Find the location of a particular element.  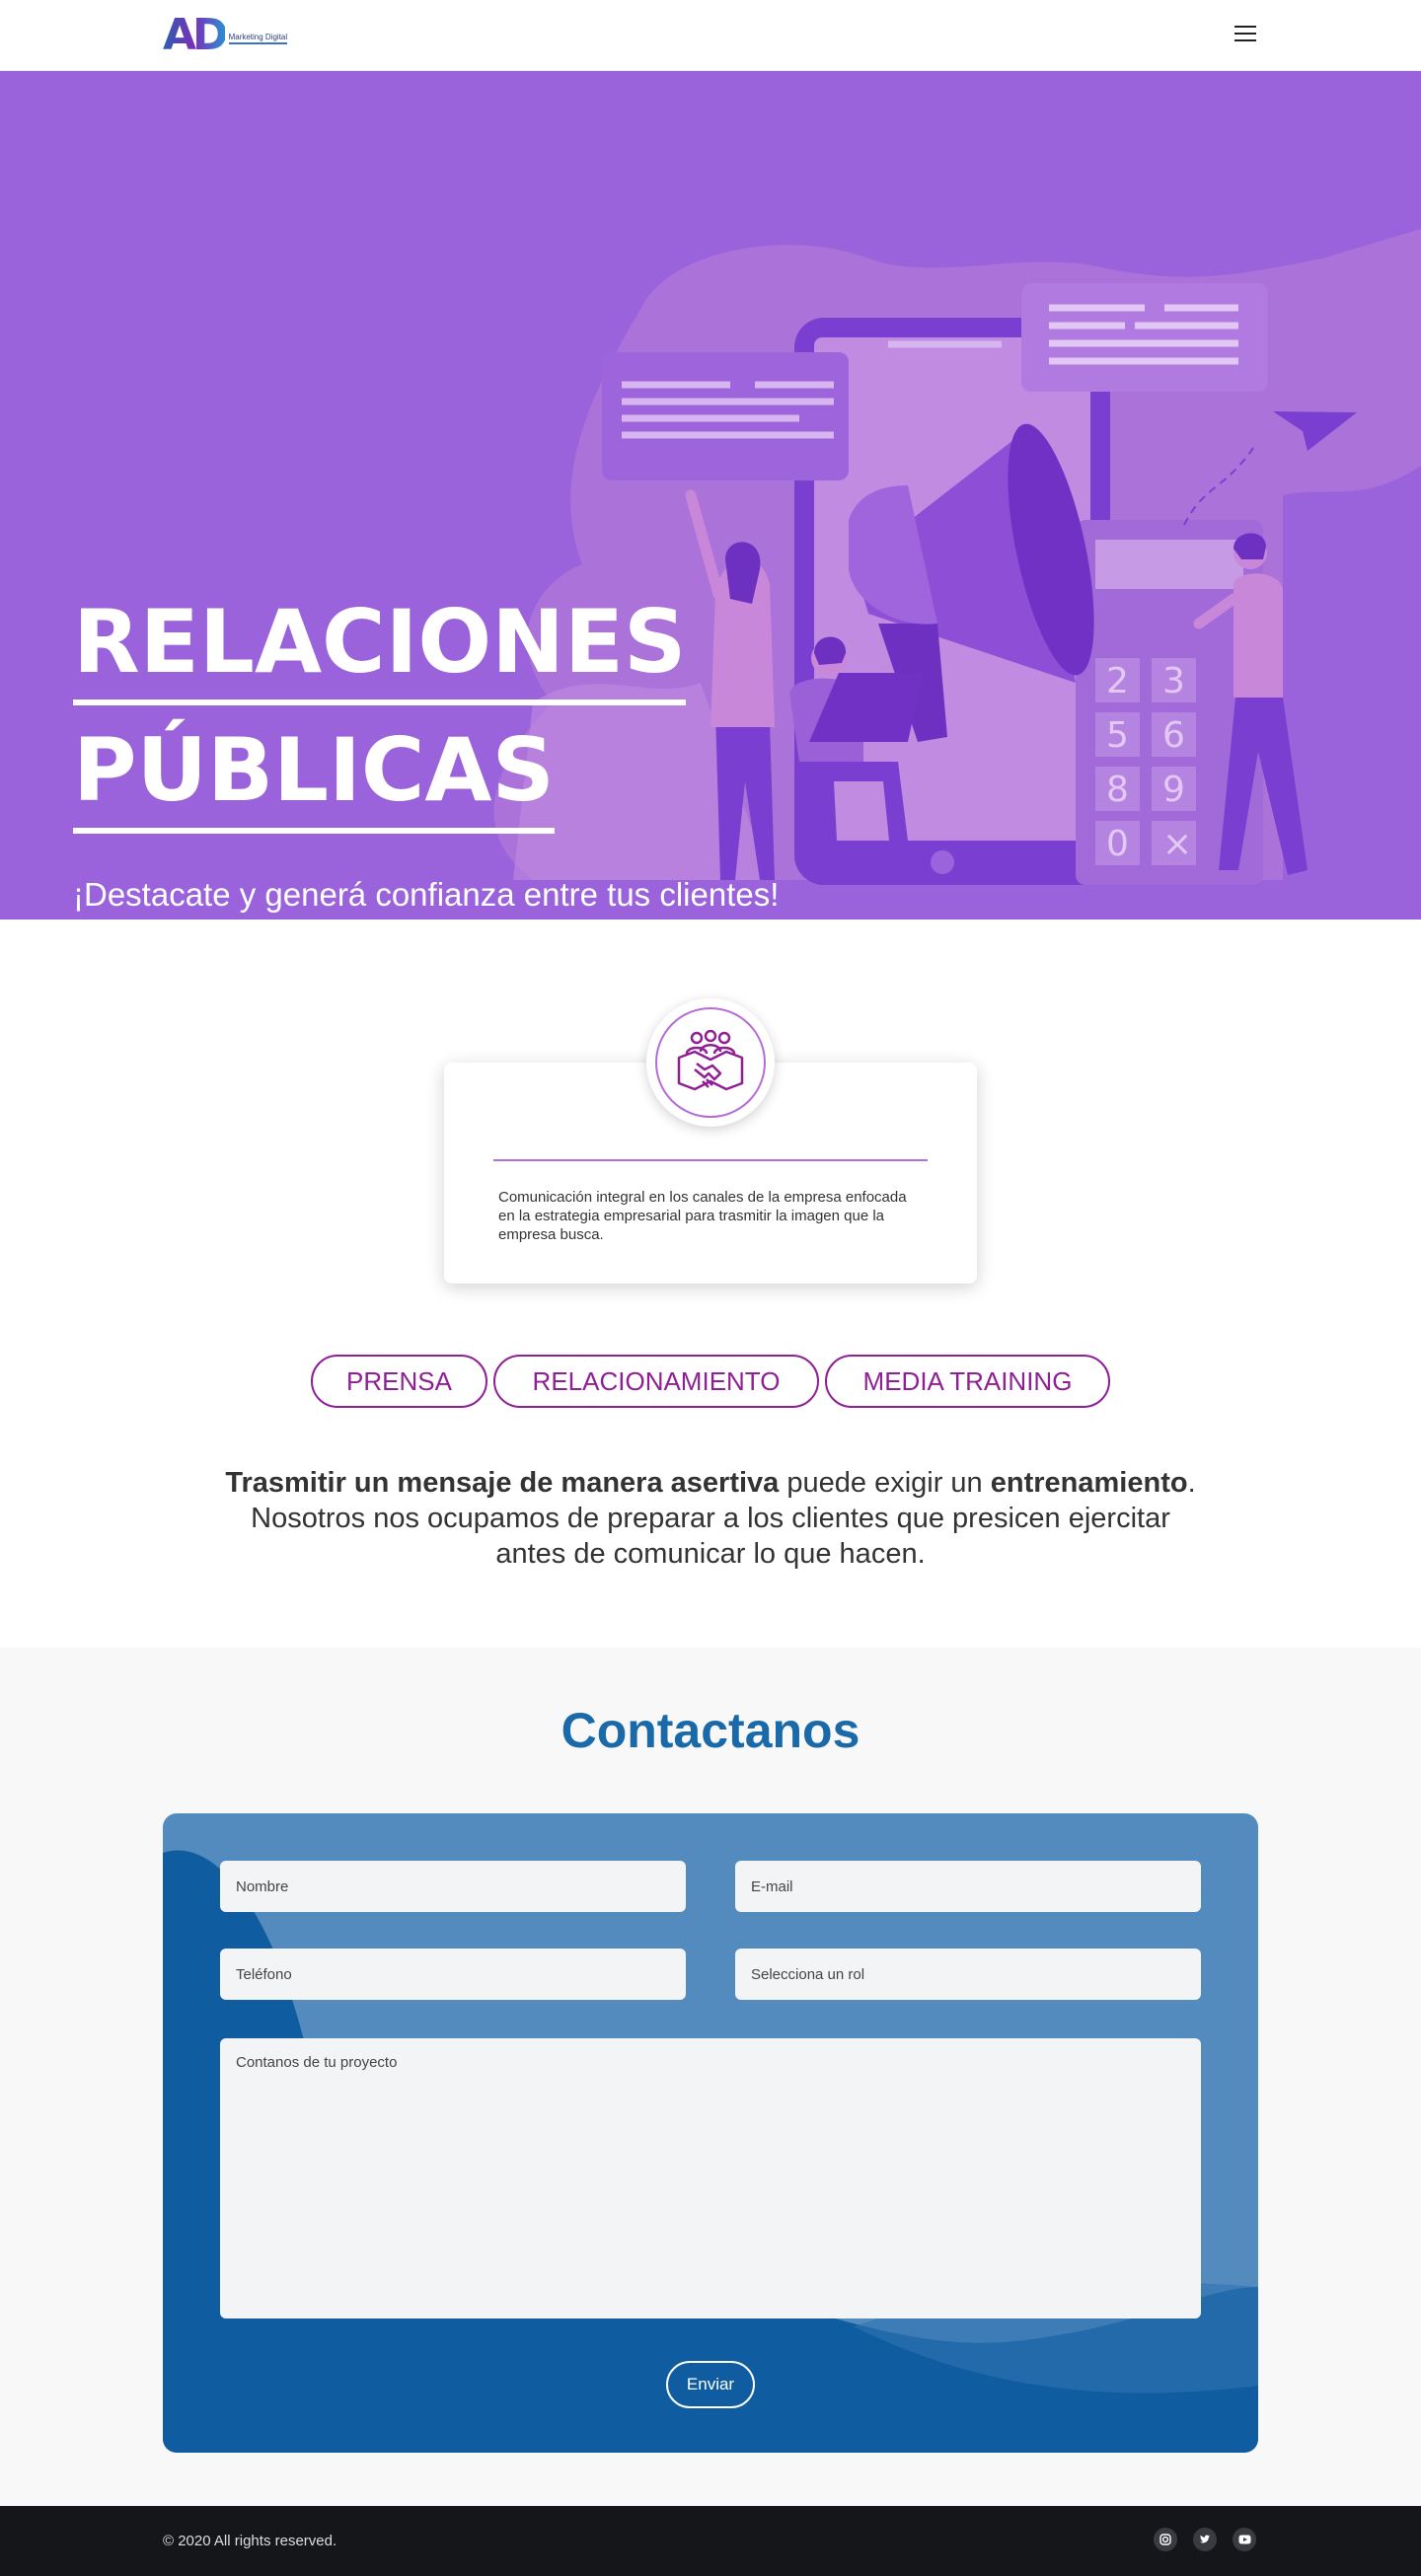

paragraph-bold2: entrenamiento is located at coordinates (1089, 1483).